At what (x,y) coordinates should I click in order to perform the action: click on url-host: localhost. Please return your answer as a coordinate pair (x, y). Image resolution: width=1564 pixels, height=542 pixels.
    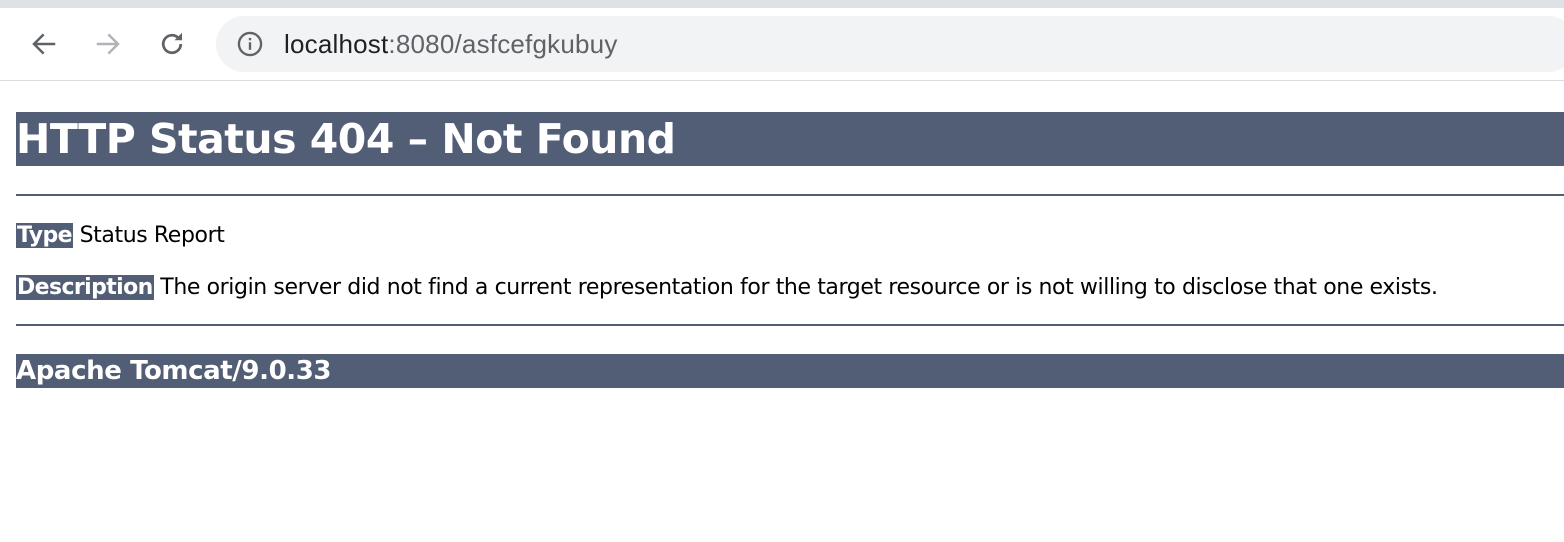
    Looking at the image, I should click on (336, 44).